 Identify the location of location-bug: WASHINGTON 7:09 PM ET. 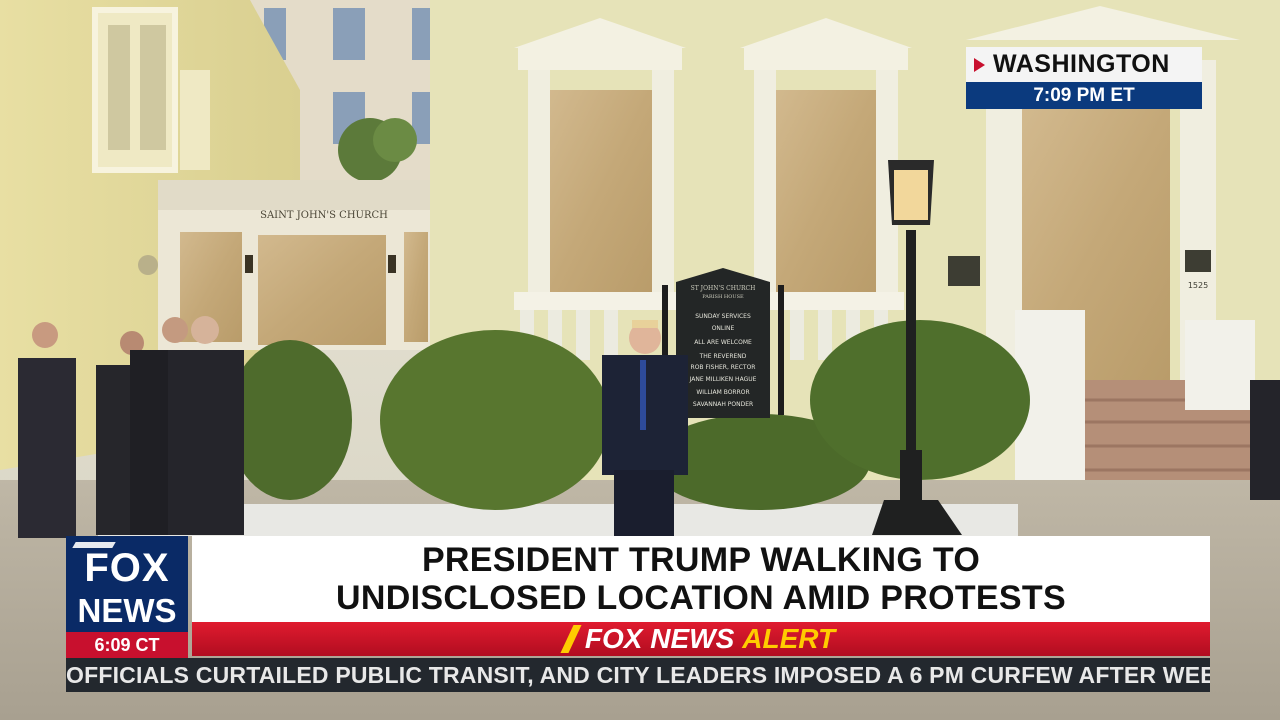
(1084, 78).